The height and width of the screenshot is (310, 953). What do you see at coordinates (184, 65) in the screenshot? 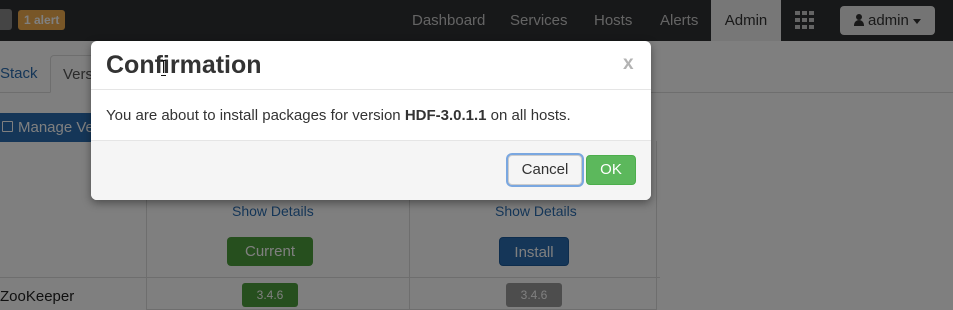
I see `dialog-title: Confirmation` at bounding box center [184, 65].